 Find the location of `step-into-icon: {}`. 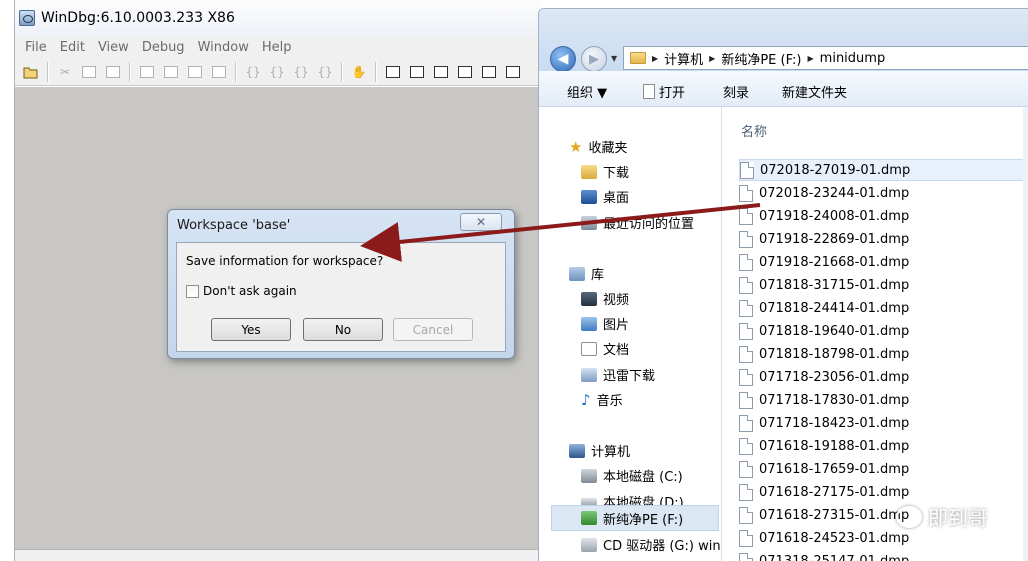

step-into-icon: {} is located at coordinates (253, 72).